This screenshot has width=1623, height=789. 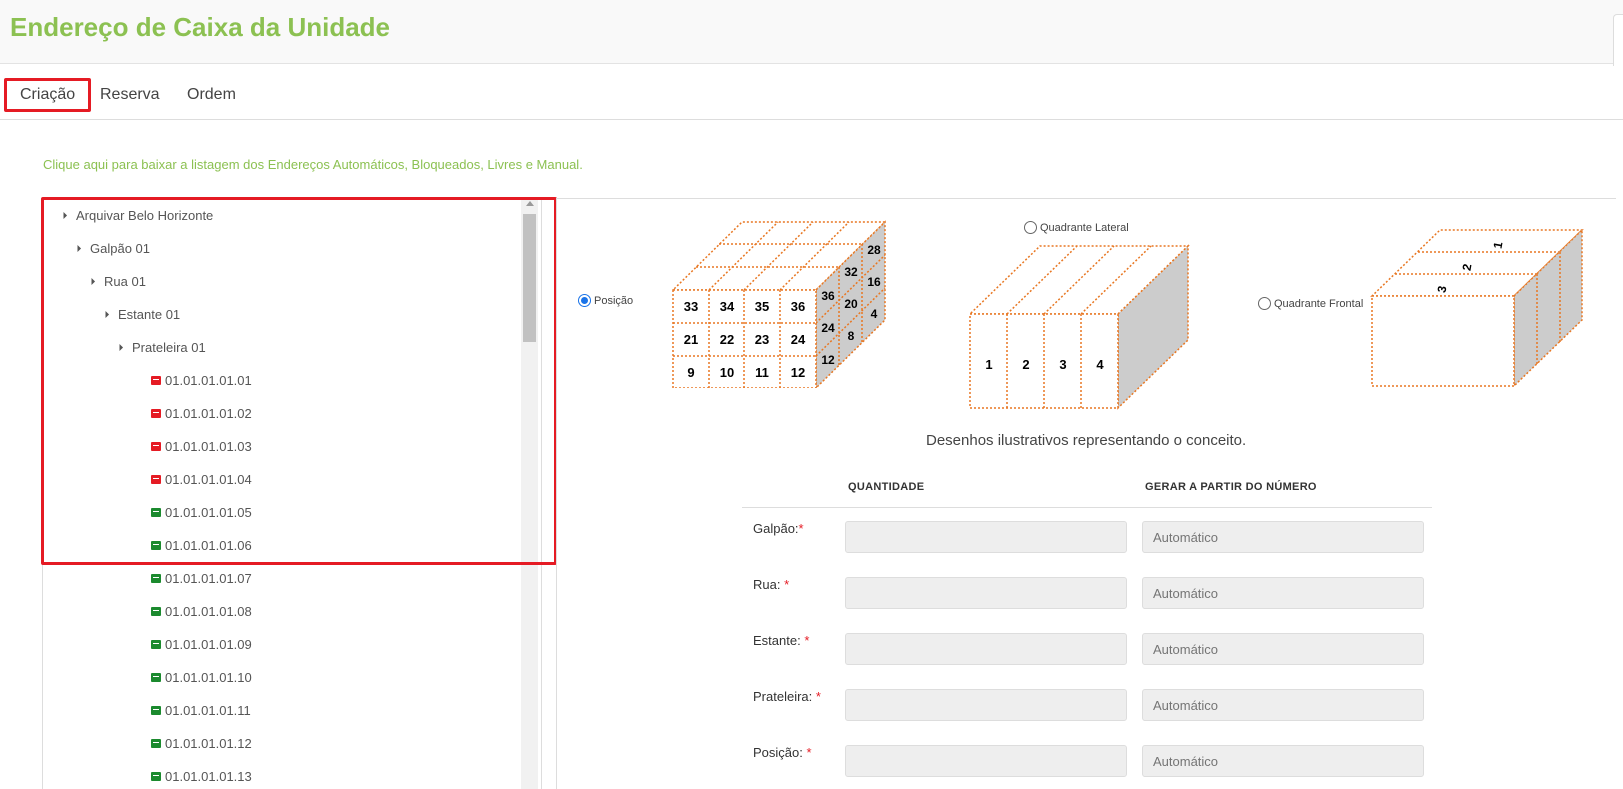 I want to click on radio-posicao, so click(x=584, y=300).